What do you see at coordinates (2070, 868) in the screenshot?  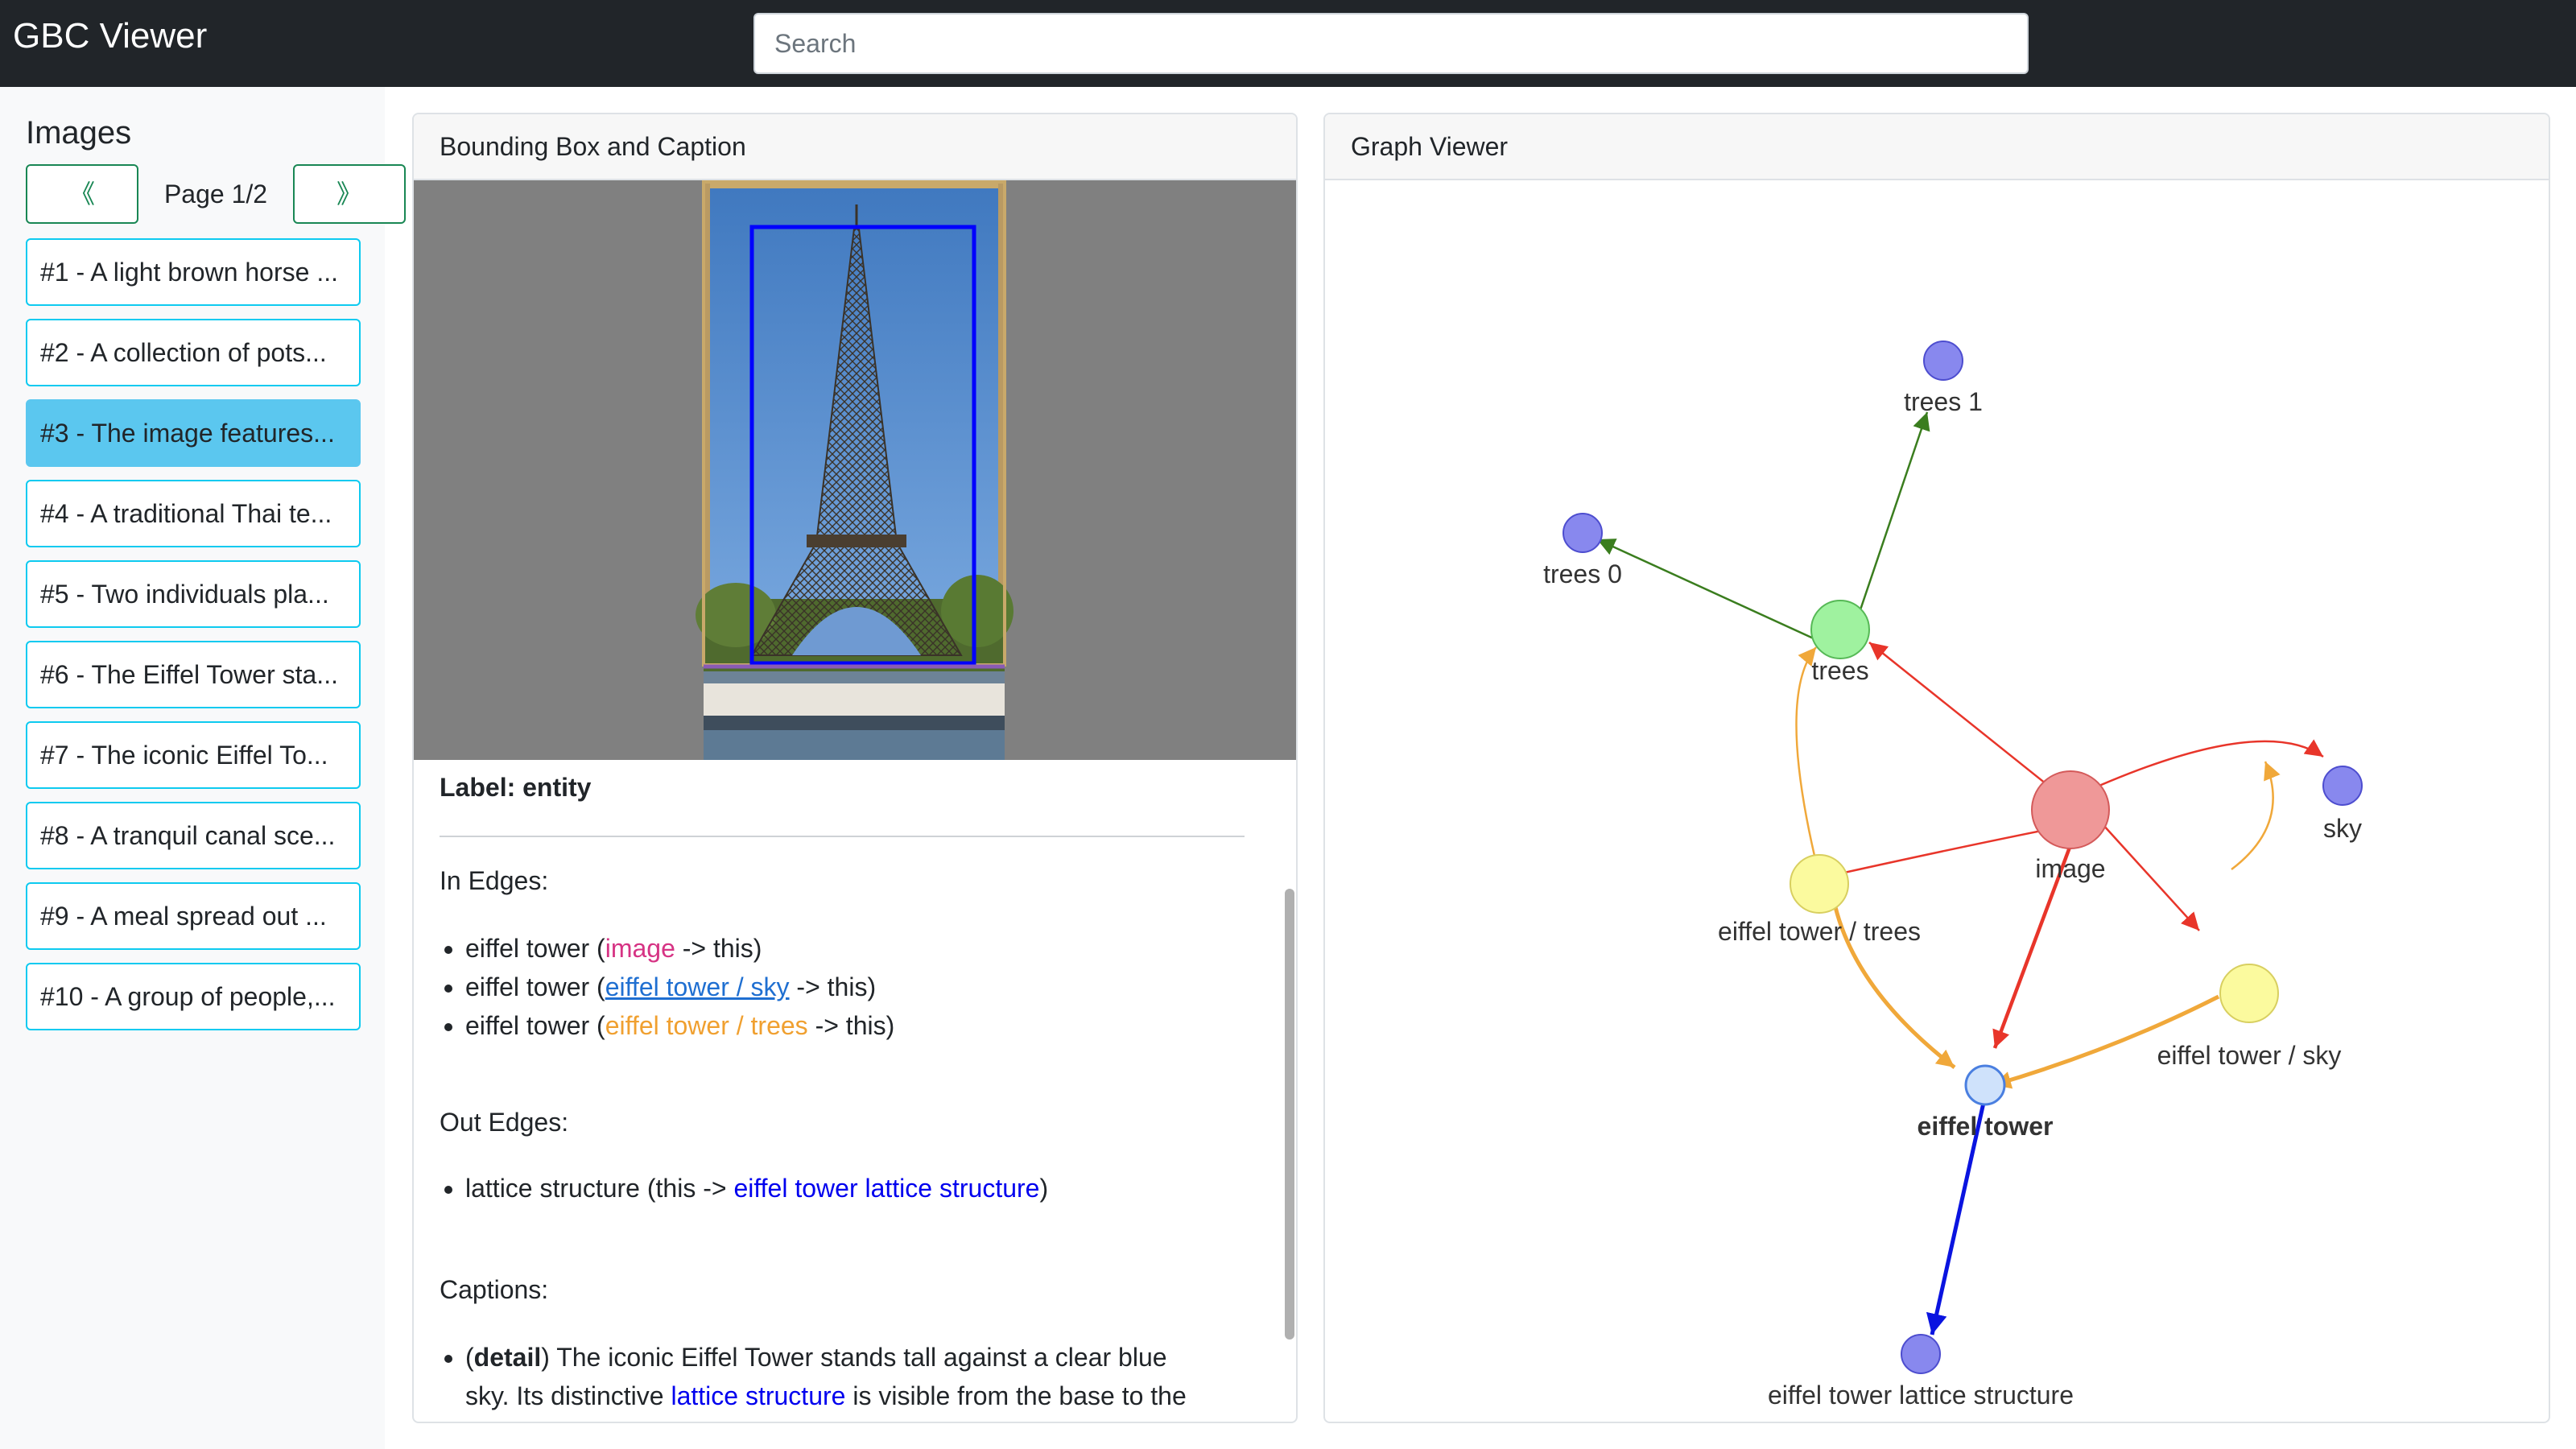 I see `node-label-image: image` at bounding box center [2070, 868].